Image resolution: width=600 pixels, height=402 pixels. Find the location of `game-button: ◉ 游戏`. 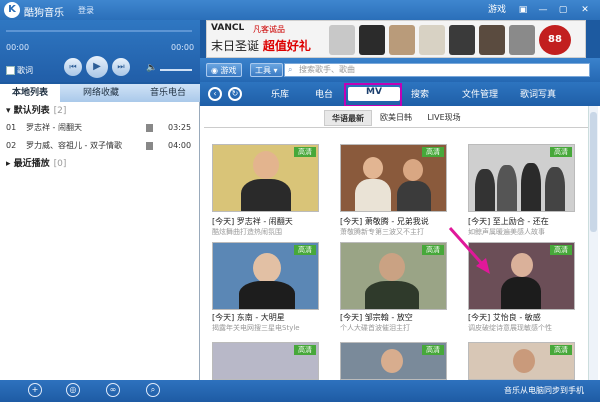

game-button: ◉ 游戏 is located at coordinates (224, 70).